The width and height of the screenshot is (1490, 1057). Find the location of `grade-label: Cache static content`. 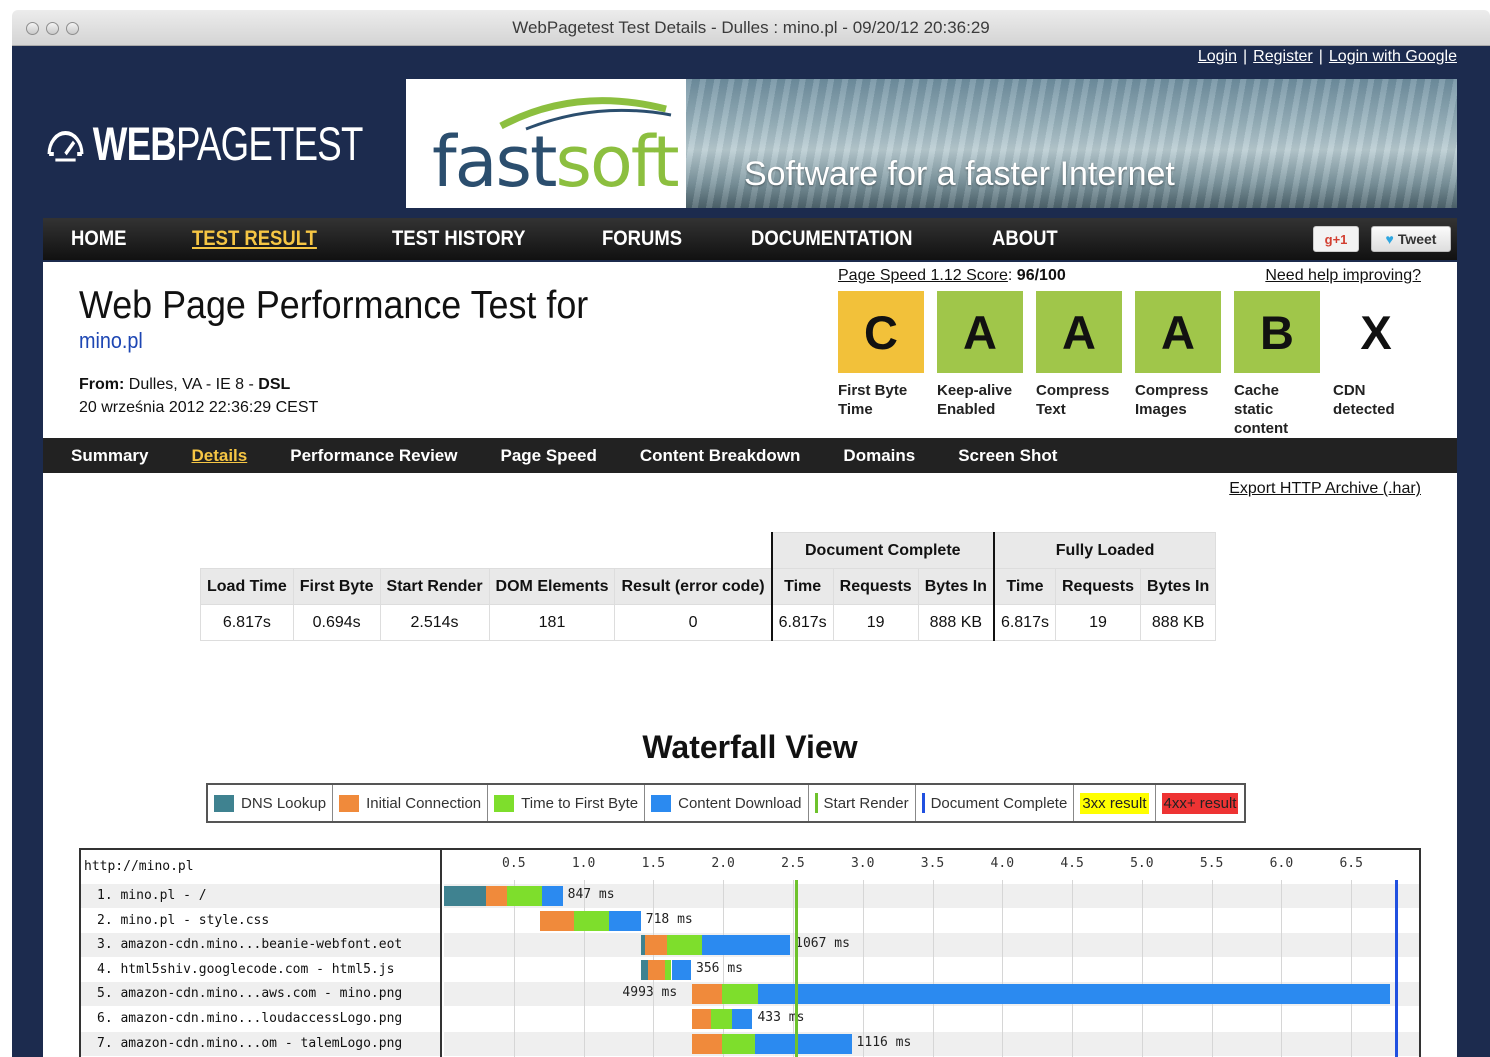

grade-label: Cache static content is located at coordinates (1261, 409).